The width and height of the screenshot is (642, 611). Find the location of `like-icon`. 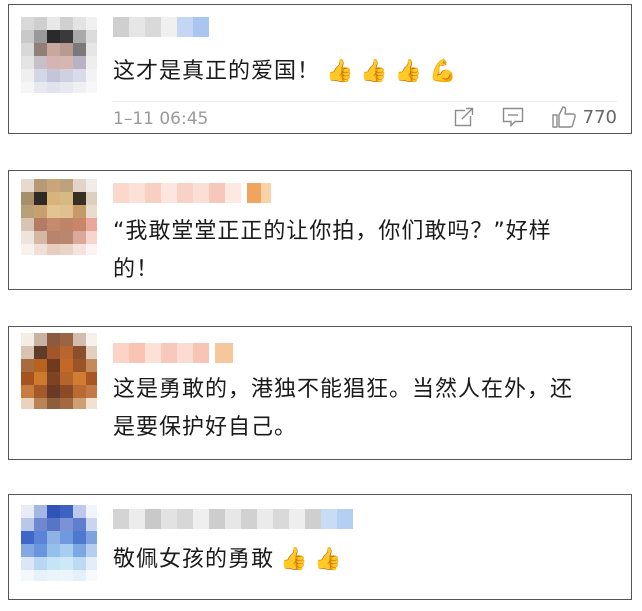

like-icon is located at coordinates (564, 117).